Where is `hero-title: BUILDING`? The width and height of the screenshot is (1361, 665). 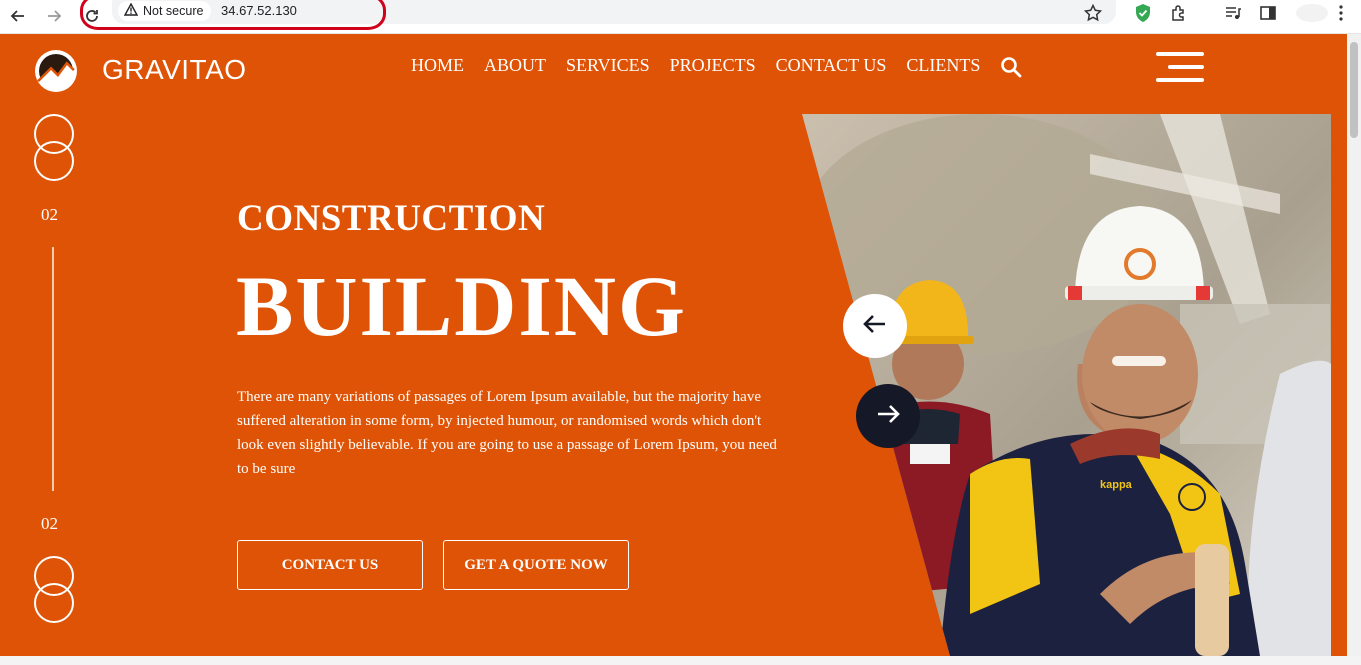
hero-title: BUILDING is located at coordinates (461, 306).